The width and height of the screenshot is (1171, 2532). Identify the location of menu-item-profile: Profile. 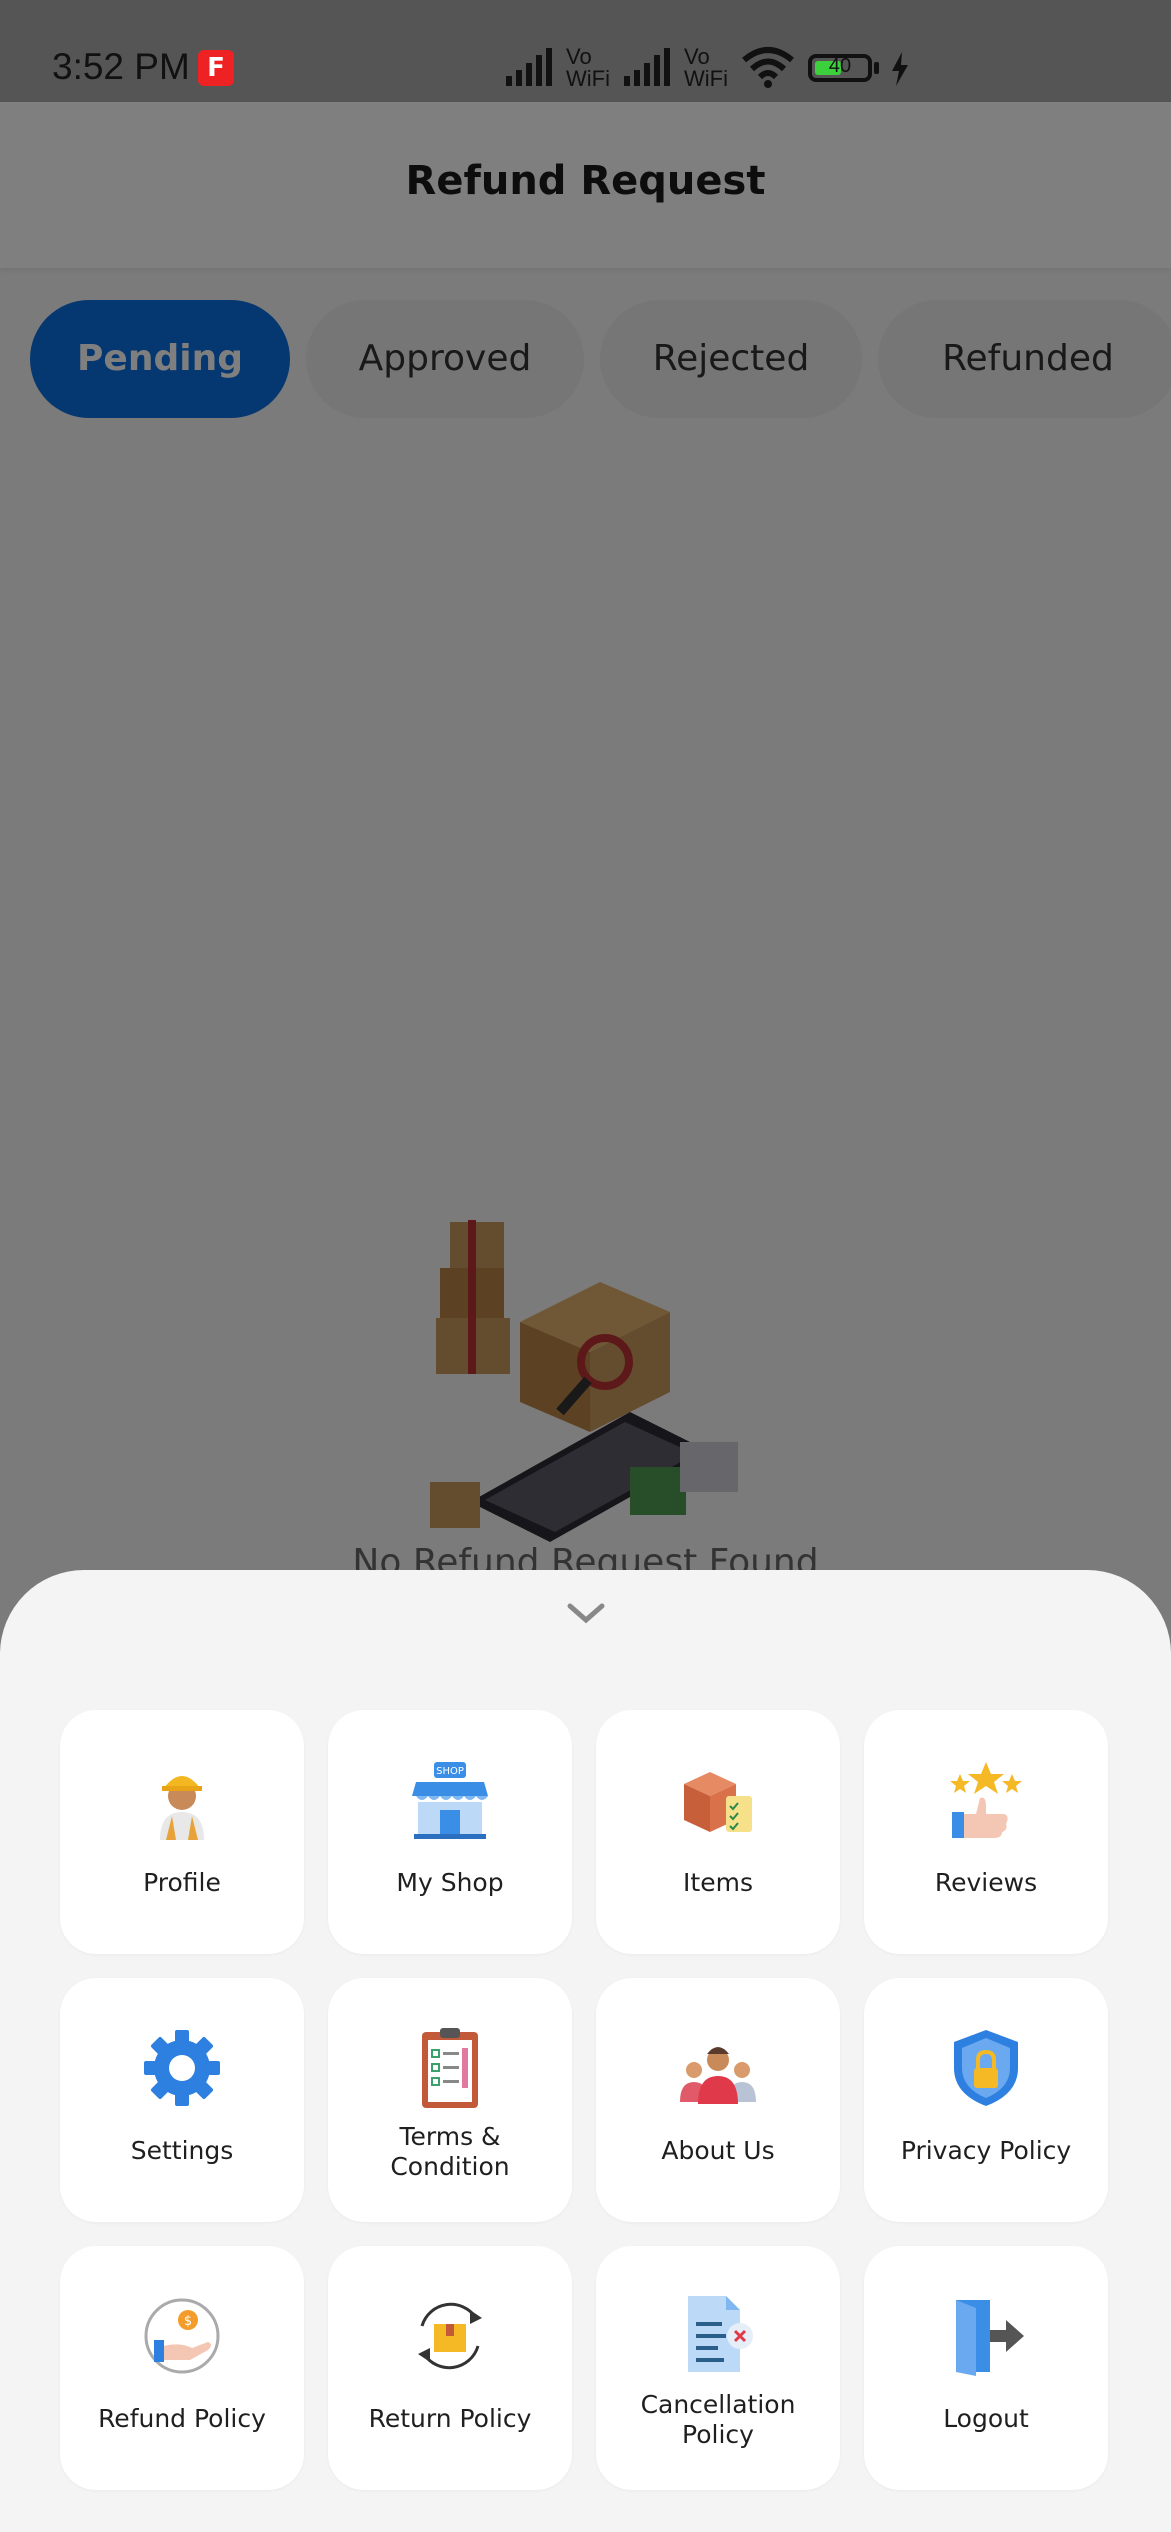
(182, 1832).